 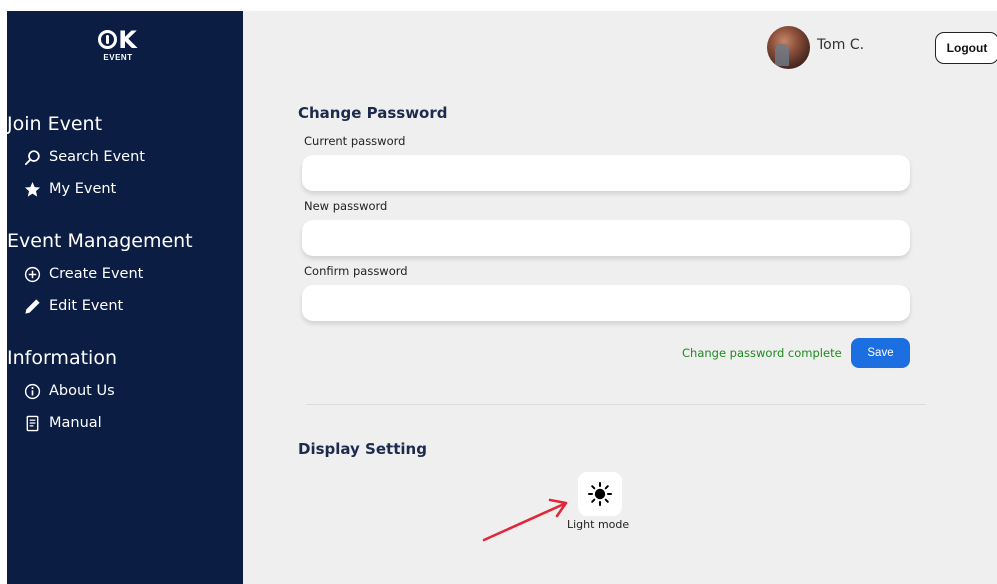 I want to click on current-password-input, so click(x=606, y=173).